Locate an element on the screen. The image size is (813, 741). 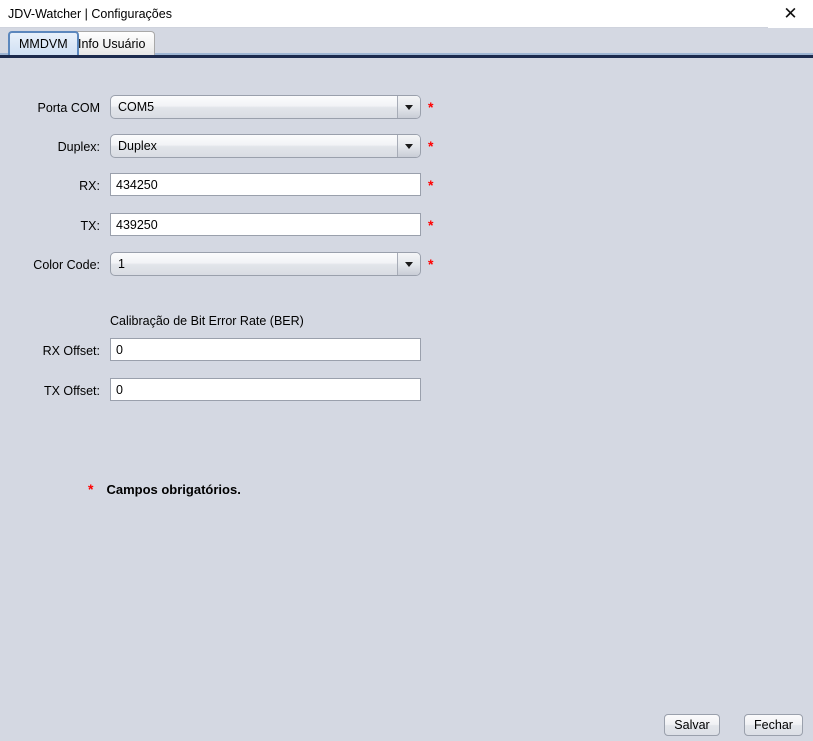
tab-info-usuario: Info Usuário is located at coordinates (112, 43).